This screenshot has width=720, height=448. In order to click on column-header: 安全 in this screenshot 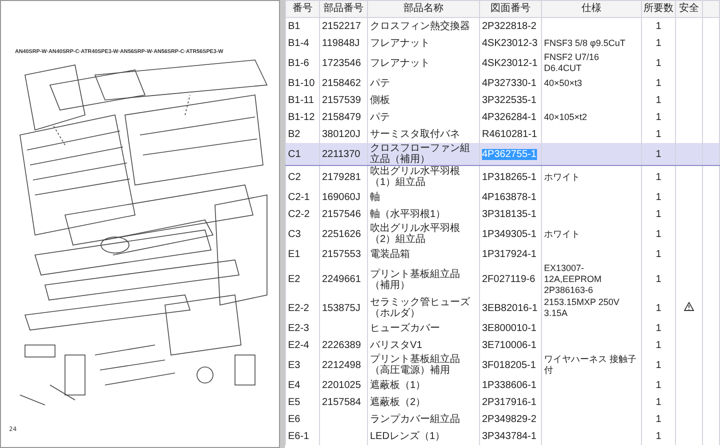, I will do `click(689, 9)`.